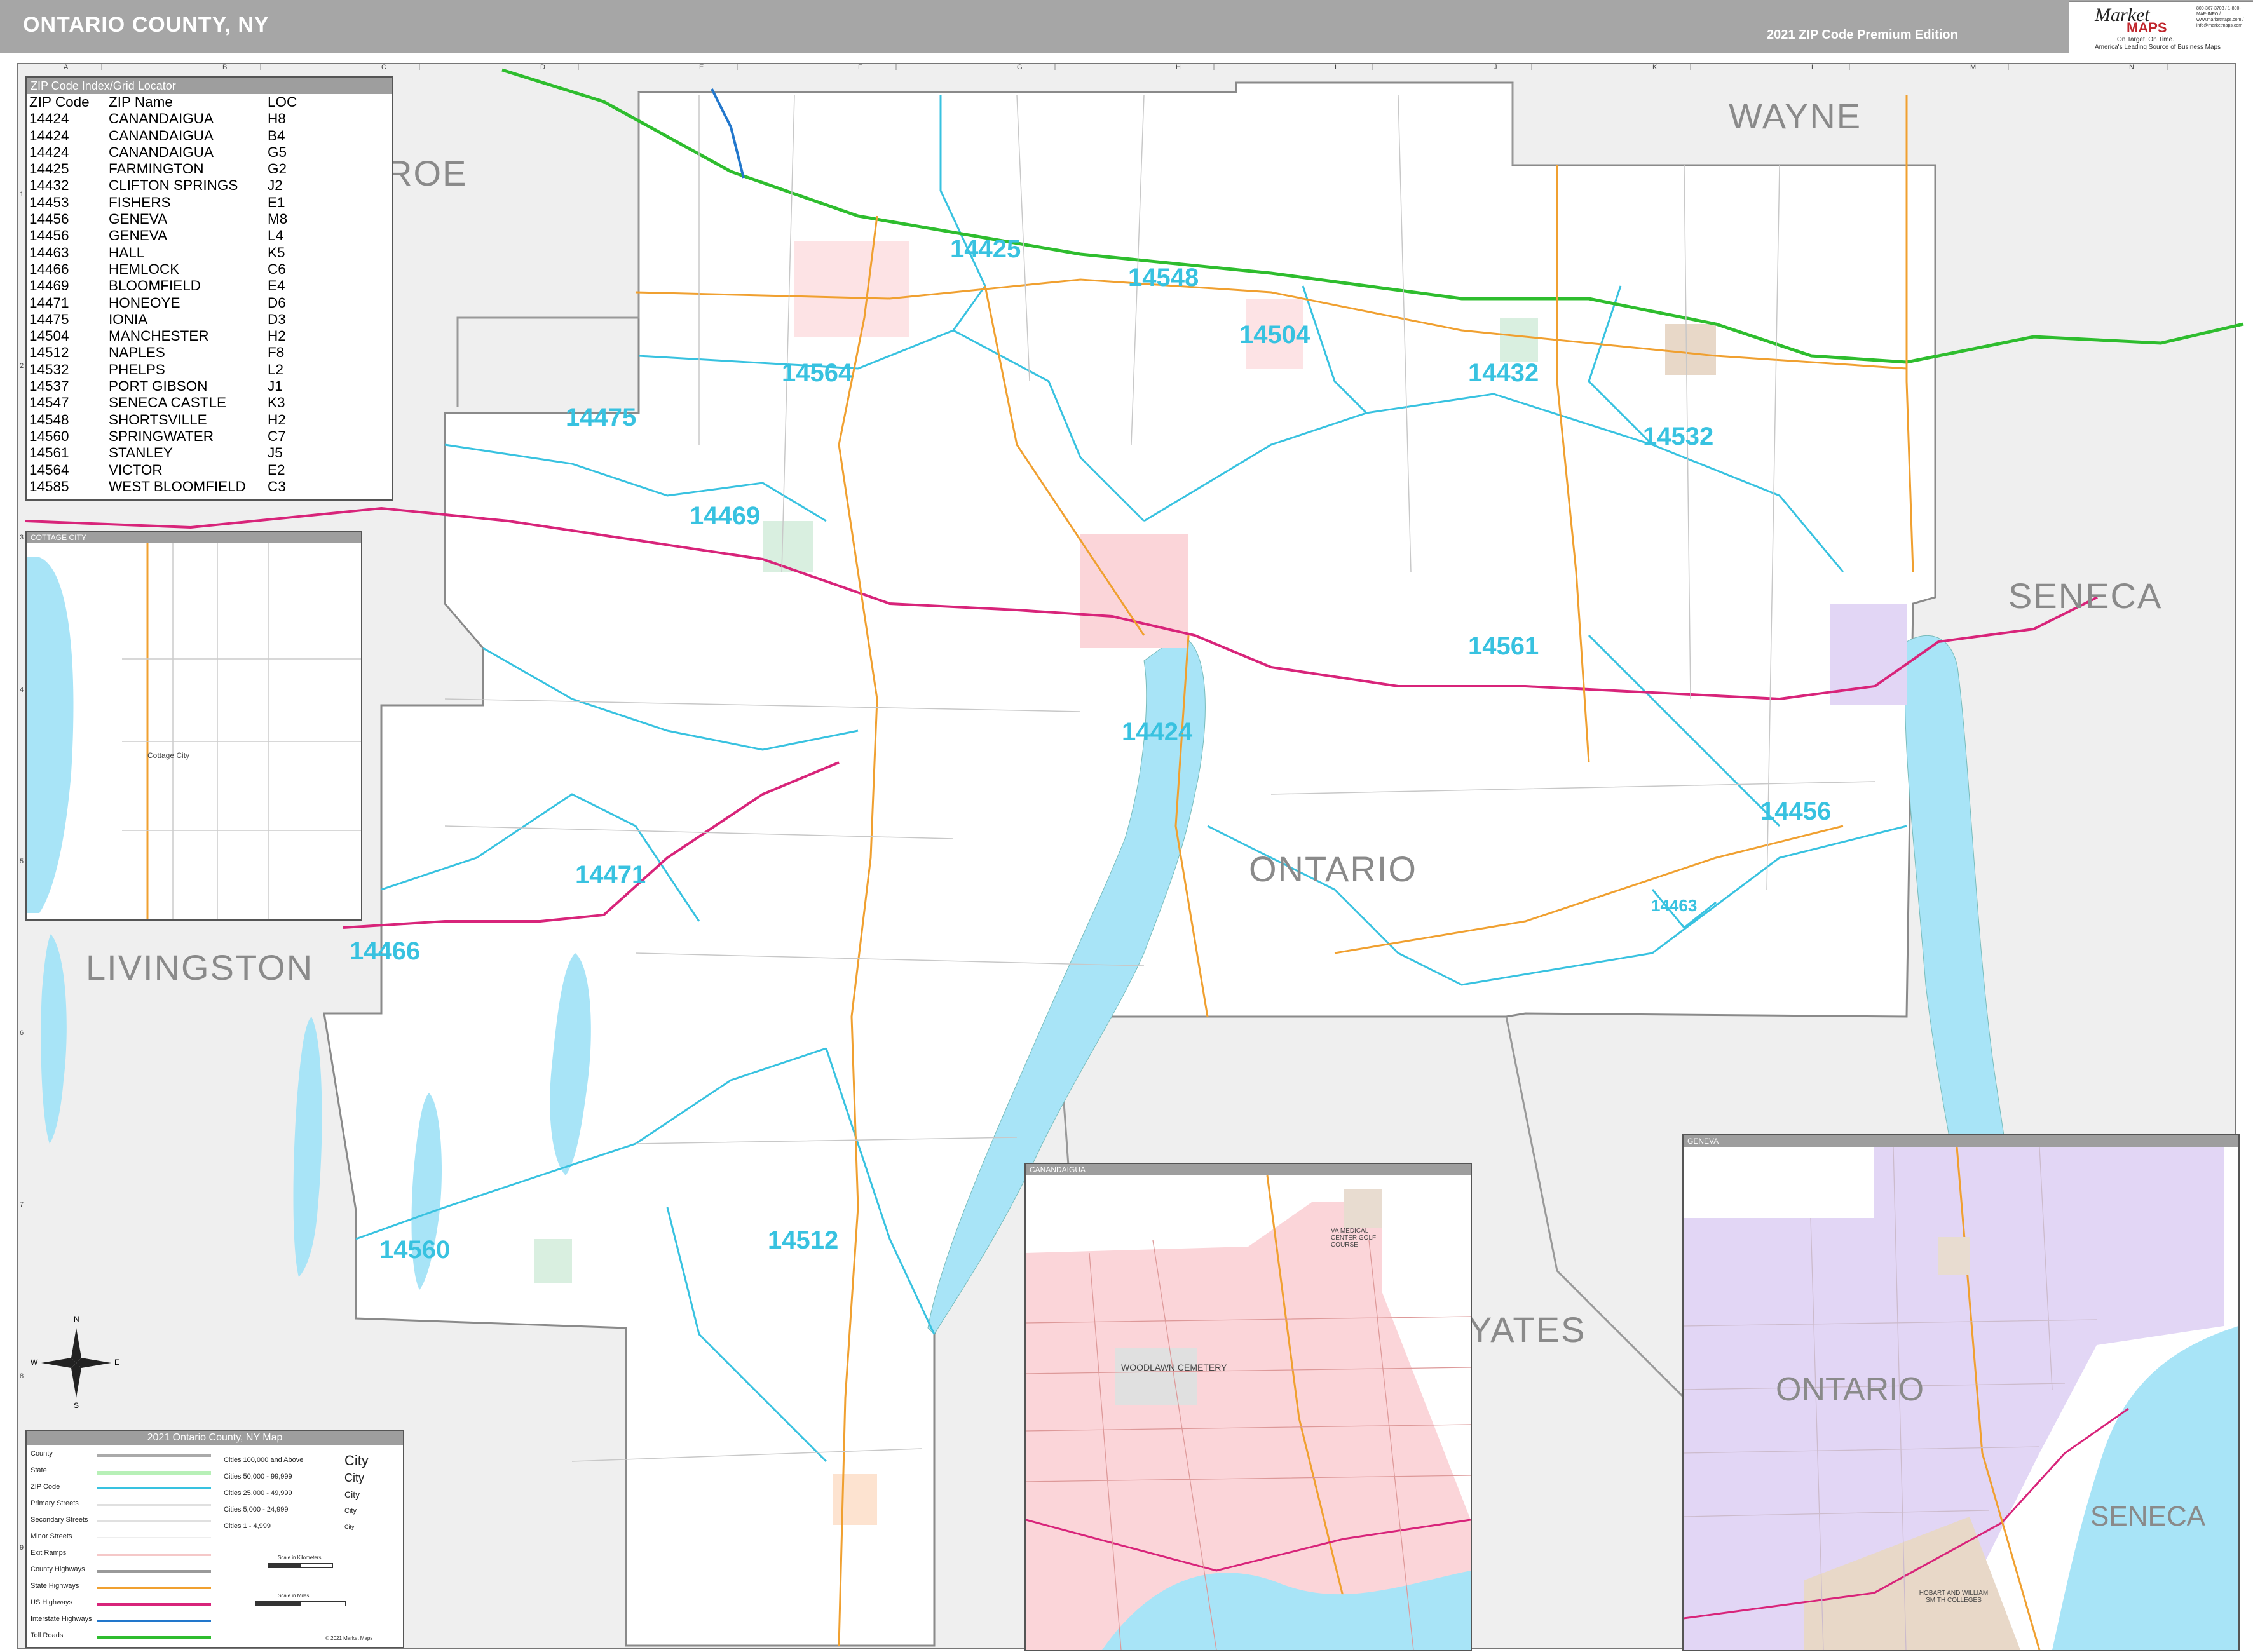 The image size is (2253, 1652). Describe the element at coordinates (277, 119) in the screenshot. I see `zip-index-loc: H8` at that location.